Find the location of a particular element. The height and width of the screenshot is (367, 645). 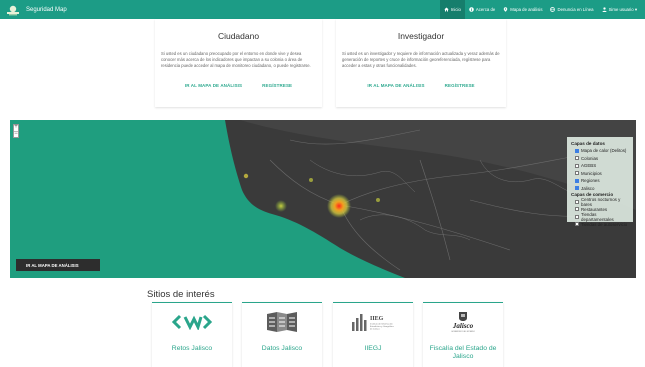

data-layers-title: Capas de datos is located at coordinates (588, 143).